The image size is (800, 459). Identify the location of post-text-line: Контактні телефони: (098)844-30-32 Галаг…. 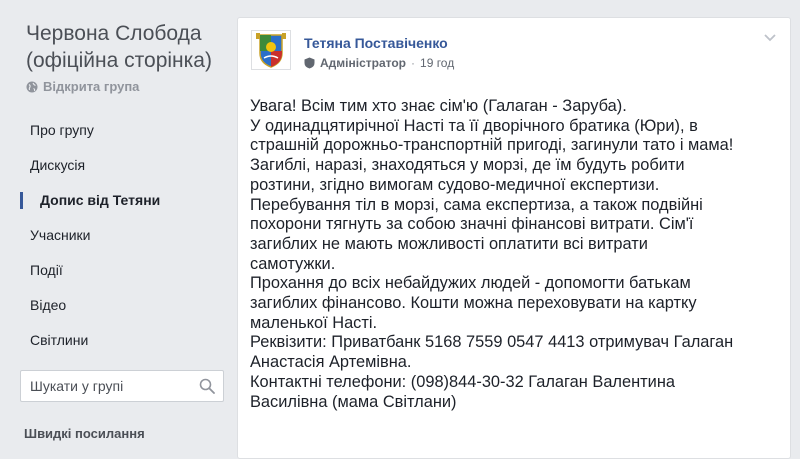
(462, 381).